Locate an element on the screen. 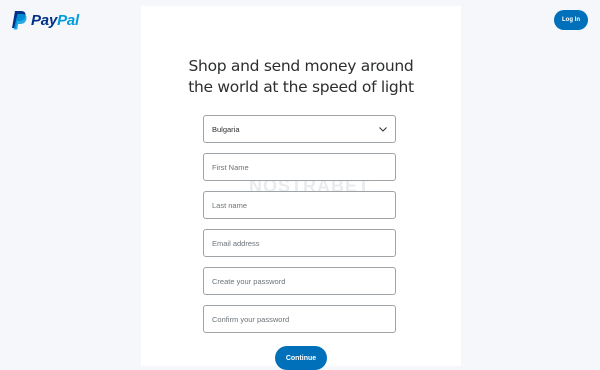  first-name-field: First Name is located at coordinates (299, 167).